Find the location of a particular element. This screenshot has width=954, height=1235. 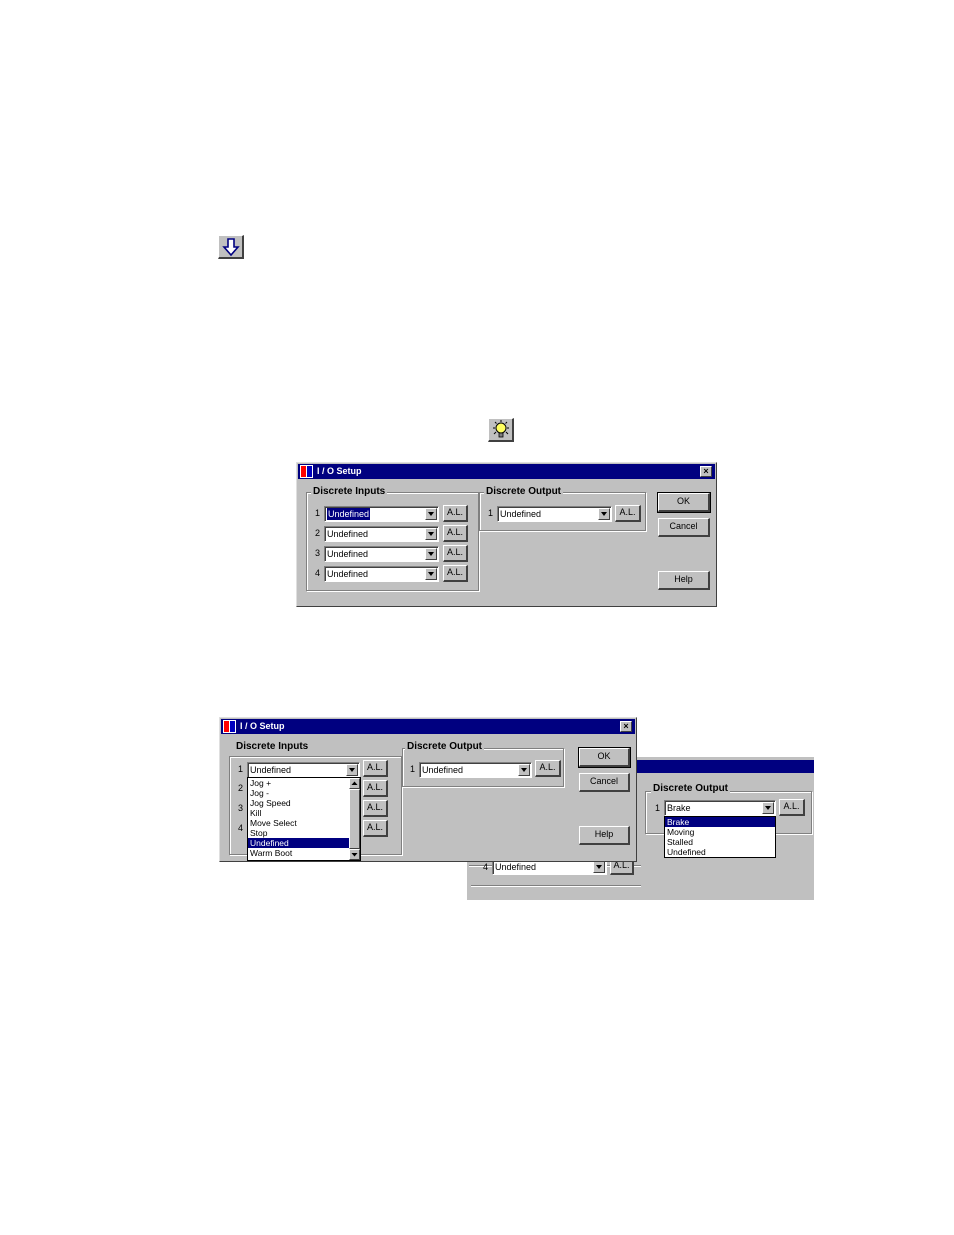

input-3-combo: Undefined is located at coordinates (381, 554).